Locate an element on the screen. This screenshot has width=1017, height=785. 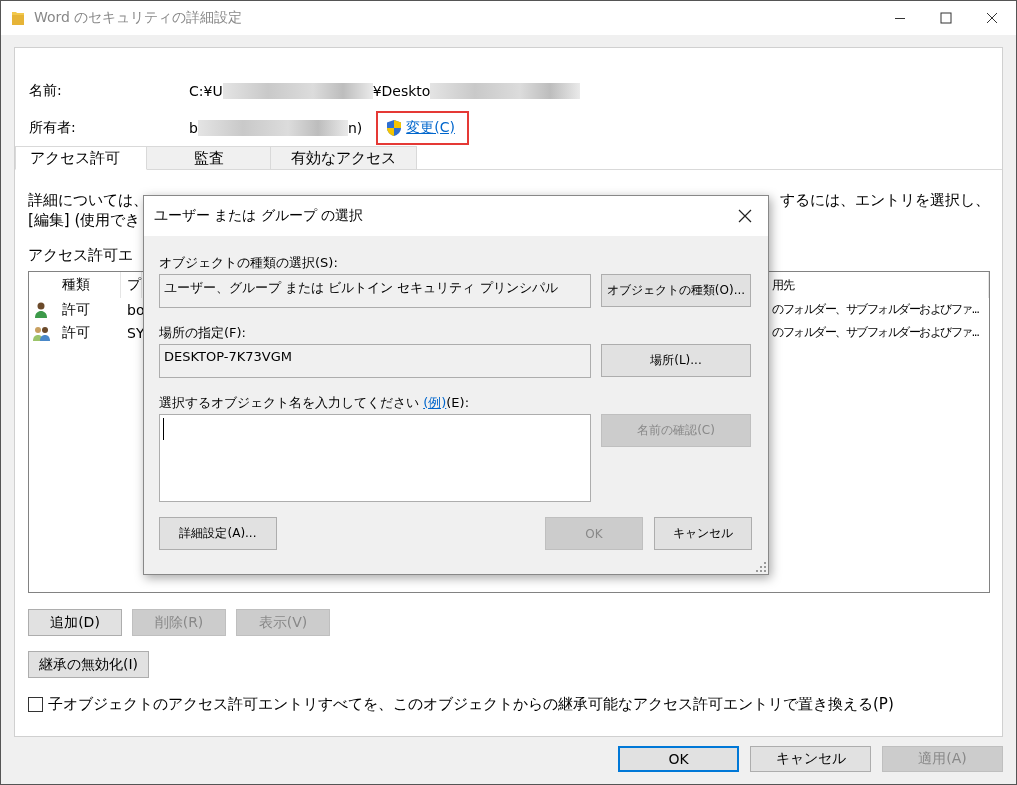
column-header: プ is located at coordinates (131, 285).